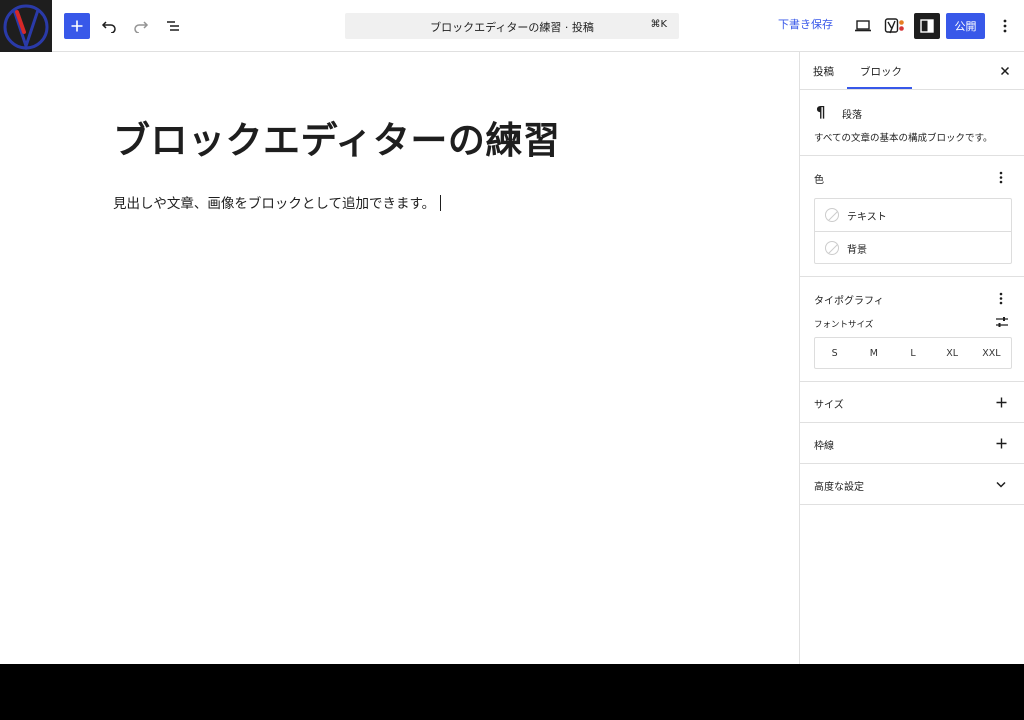  I want to click on sidebar-toggle-icon, so click(927, 26).